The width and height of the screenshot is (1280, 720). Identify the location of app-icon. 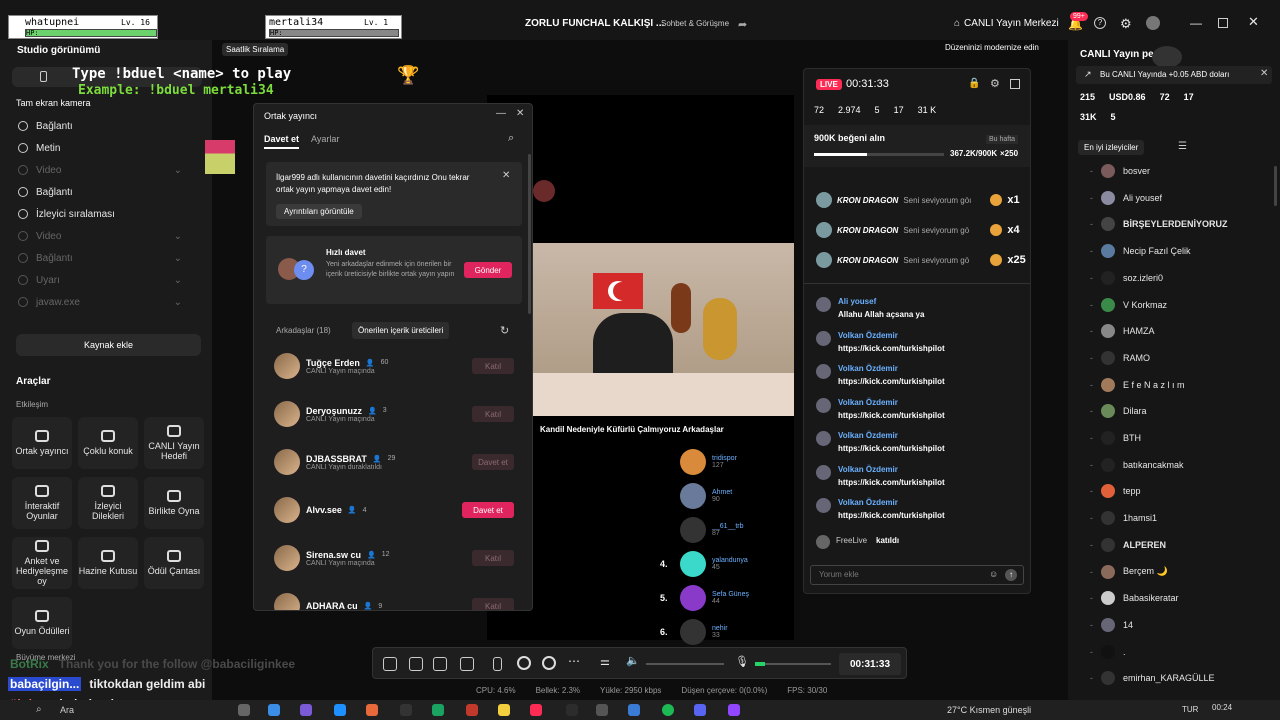
(406, 710).